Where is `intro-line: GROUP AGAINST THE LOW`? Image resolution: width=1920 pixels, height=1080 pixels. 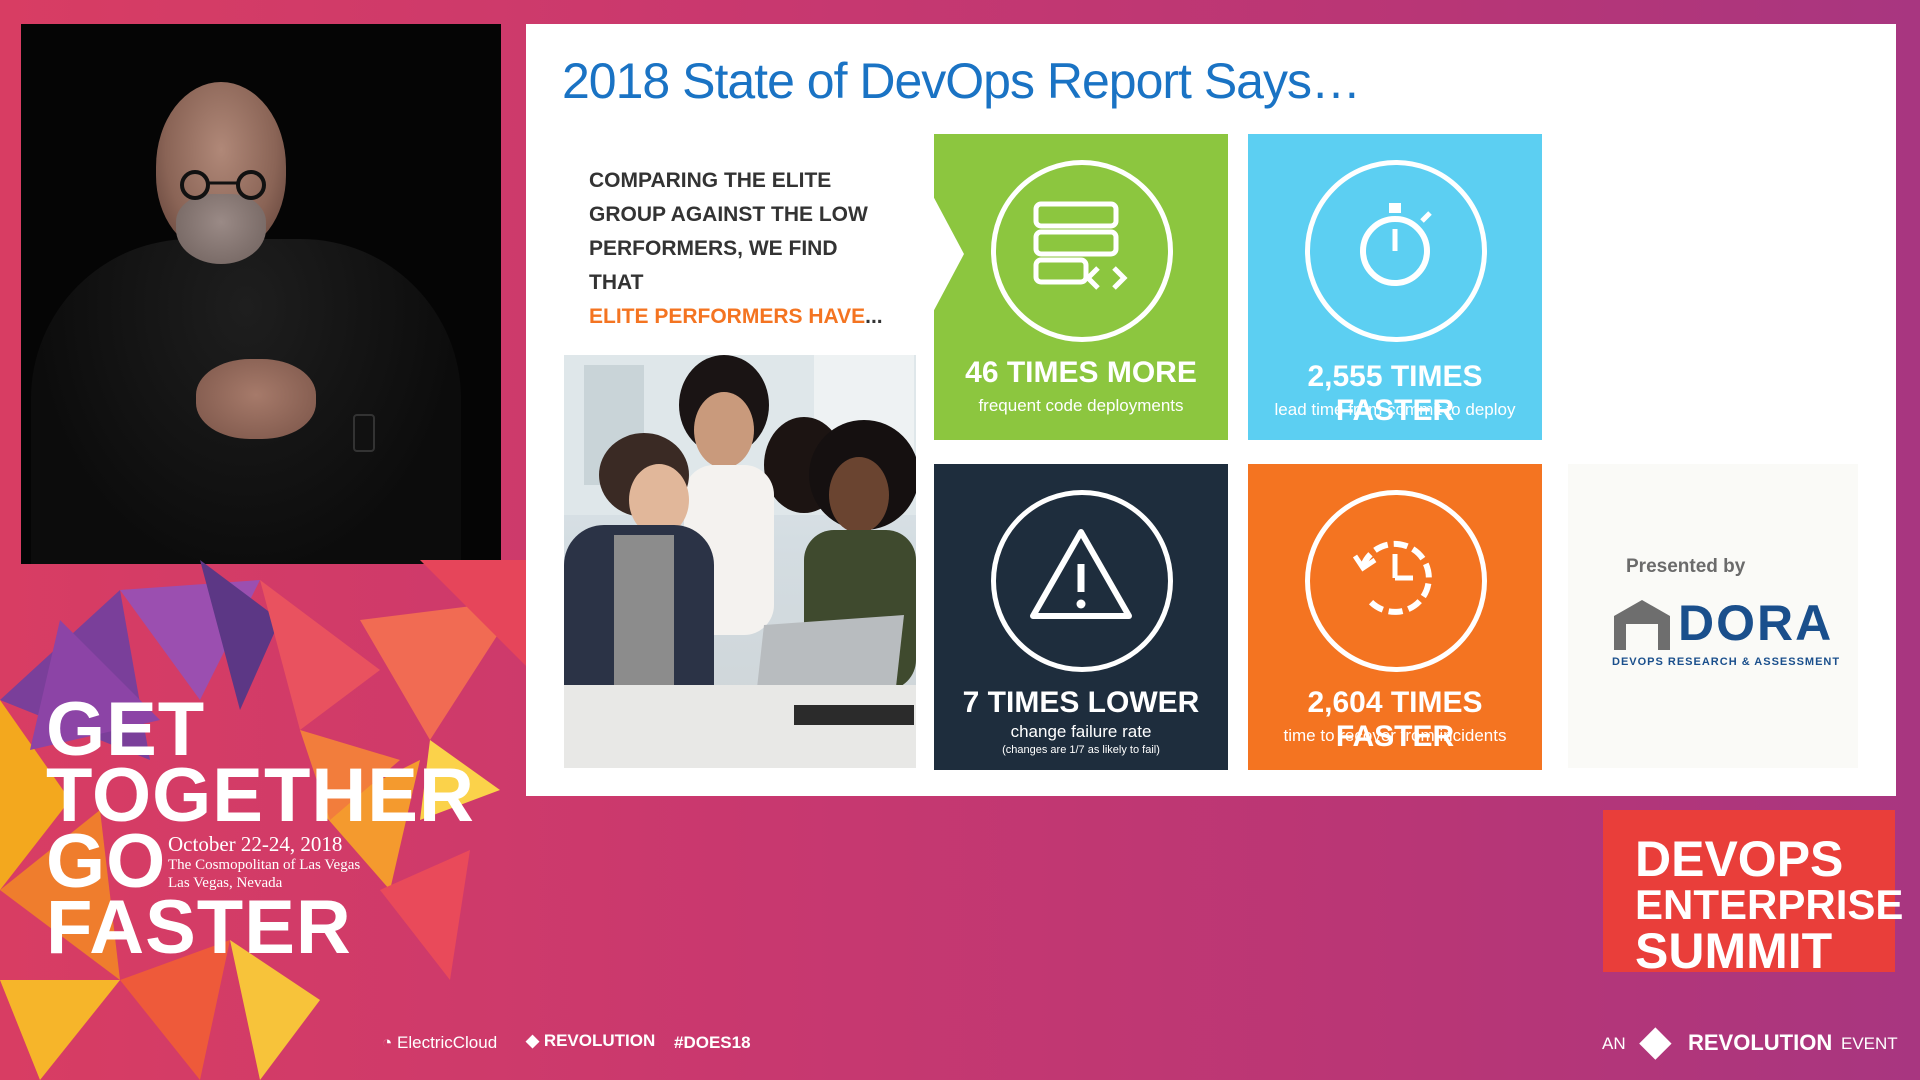 intro-line: GROUP AGAINST THE LOW is located at coordinates (728, 214).